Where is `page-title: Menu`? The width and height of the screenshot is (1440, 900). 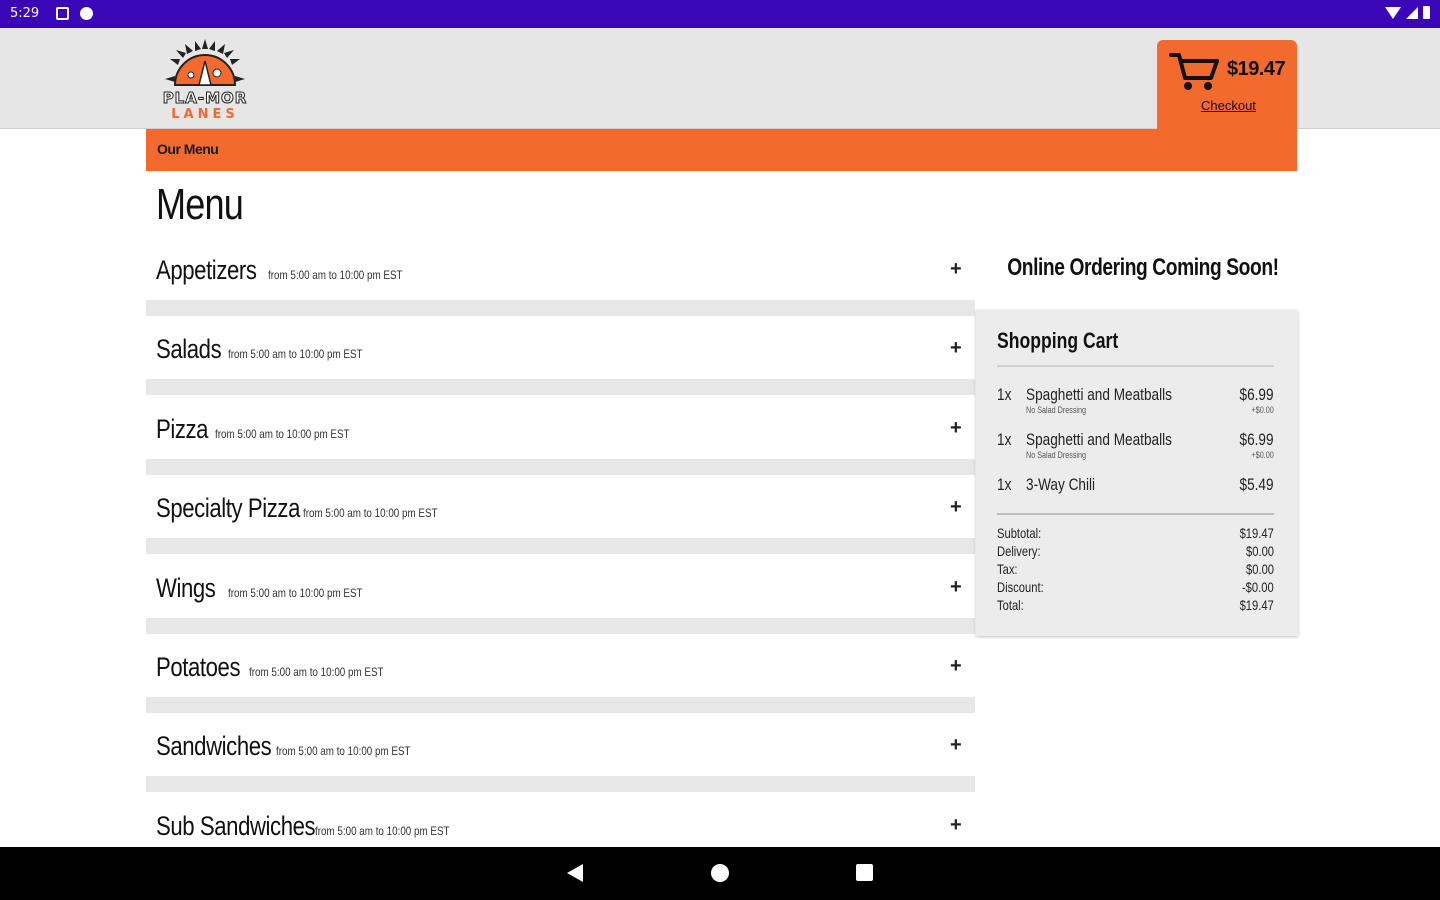 page-title: Menu is located at coordinates (200, 204).